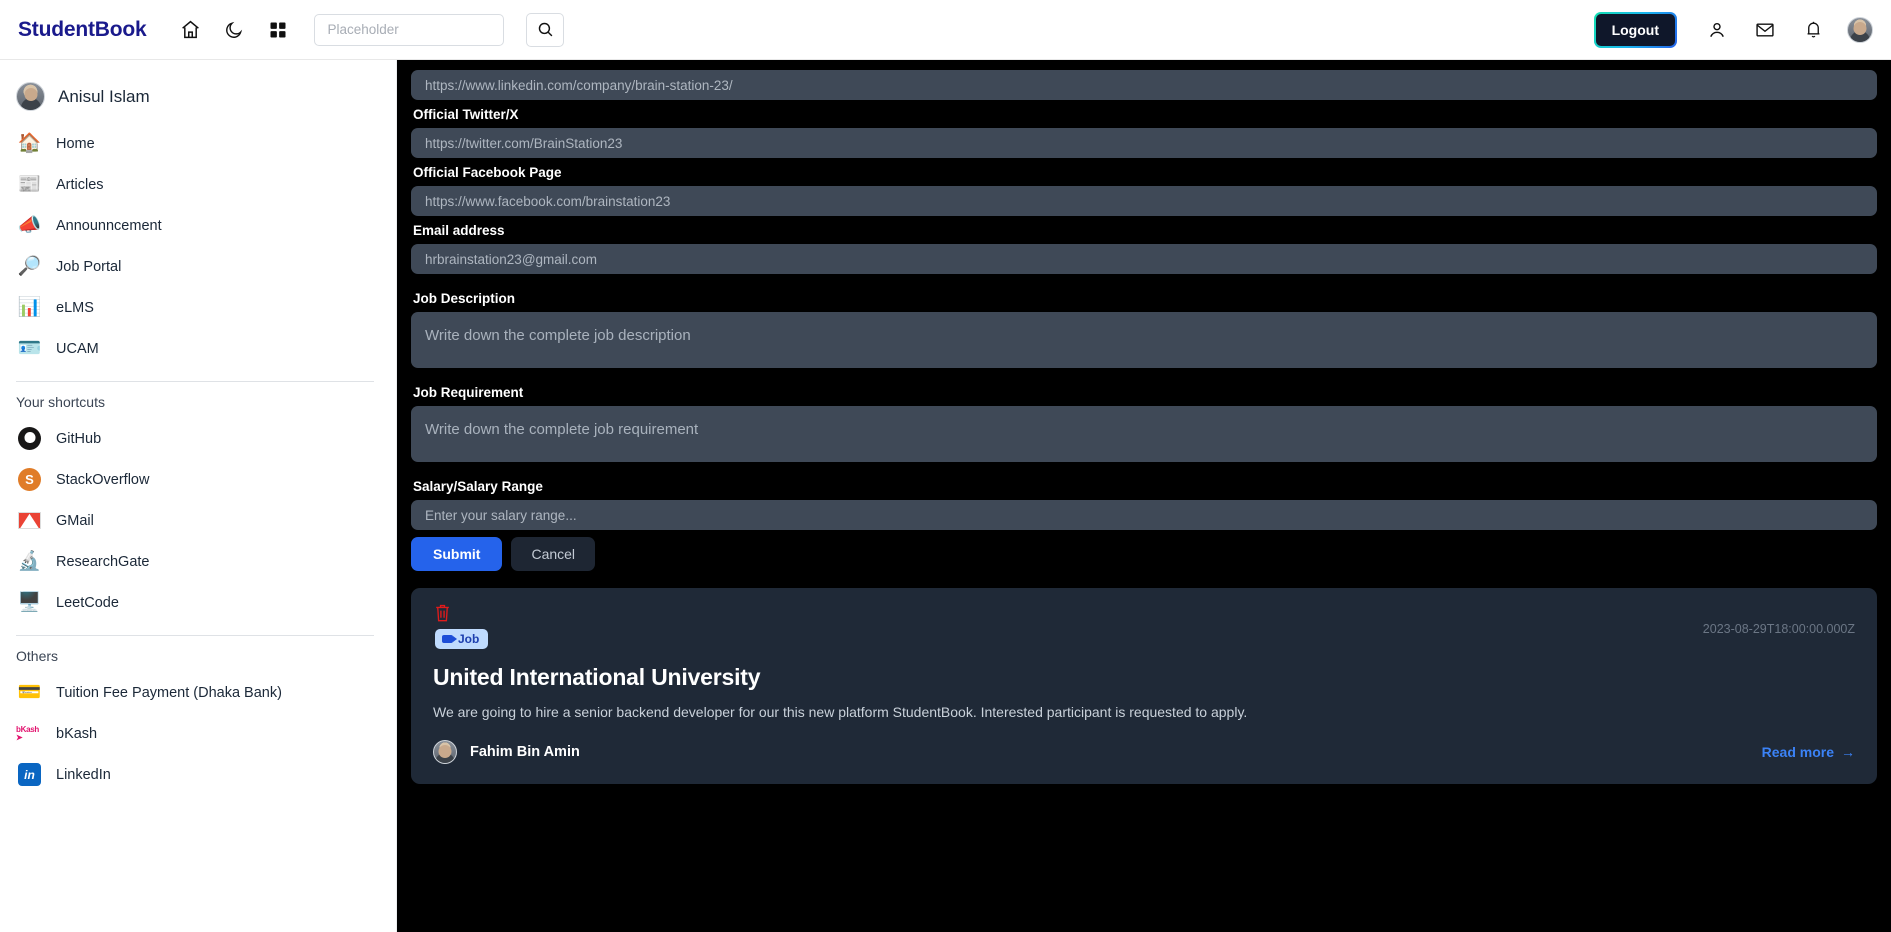 The width and height of the screenshot is (1891, 932). I want to click on sidebar-item-label: LinkedIn, so click(83, 774).